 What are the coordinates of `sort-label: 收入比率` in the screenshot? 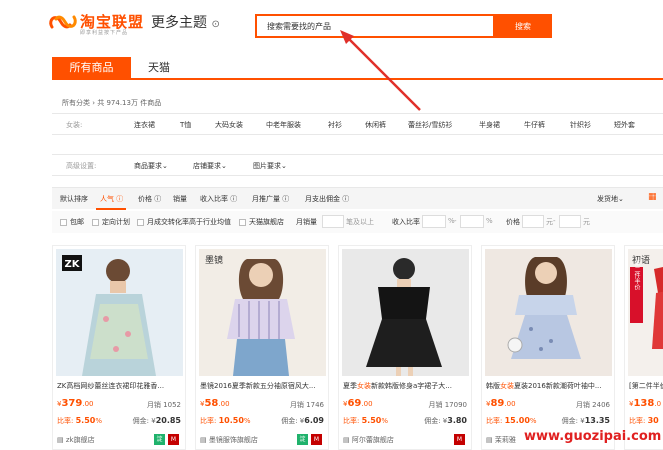 It's located at (214, 199).